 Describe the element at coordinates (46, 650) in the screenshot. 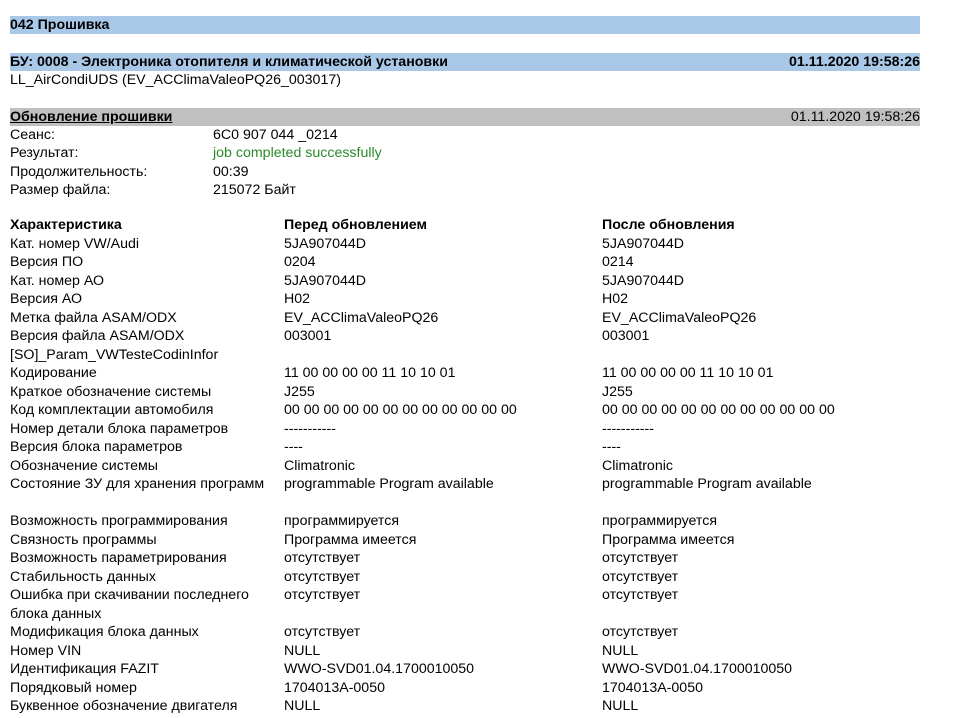

I see `row-characteristic: Номер VIN` at that location.